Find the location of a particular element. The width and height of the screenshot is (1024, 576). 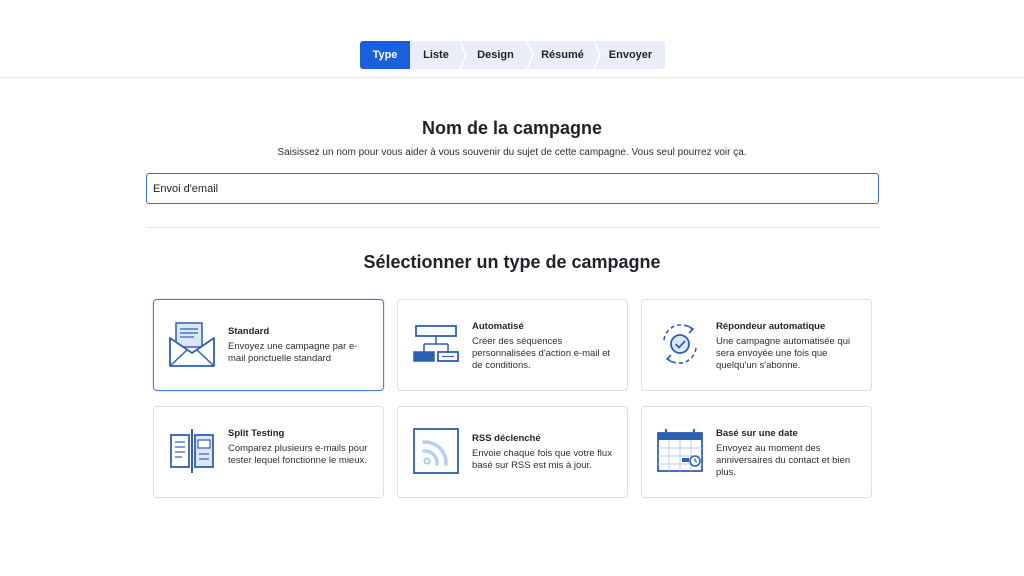

step-separators is located at coordinates (530, 55).